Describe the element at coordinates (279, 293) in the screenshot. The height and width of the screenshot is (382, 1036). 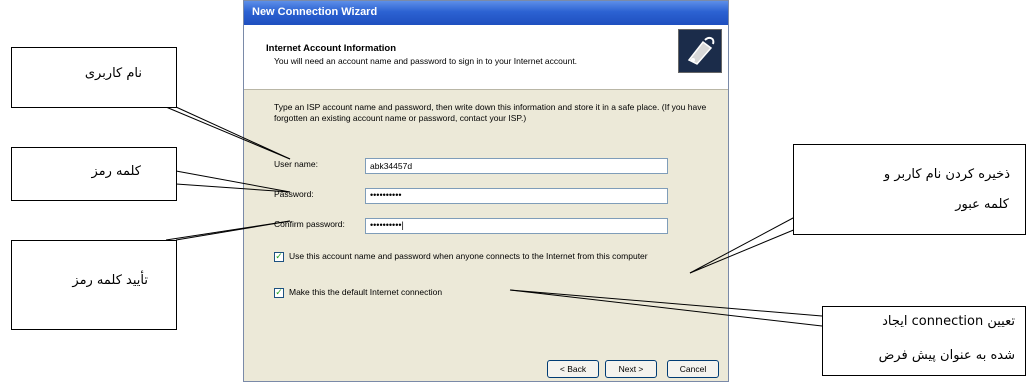
I see `default-connection-checkbox: ✓` at that location.